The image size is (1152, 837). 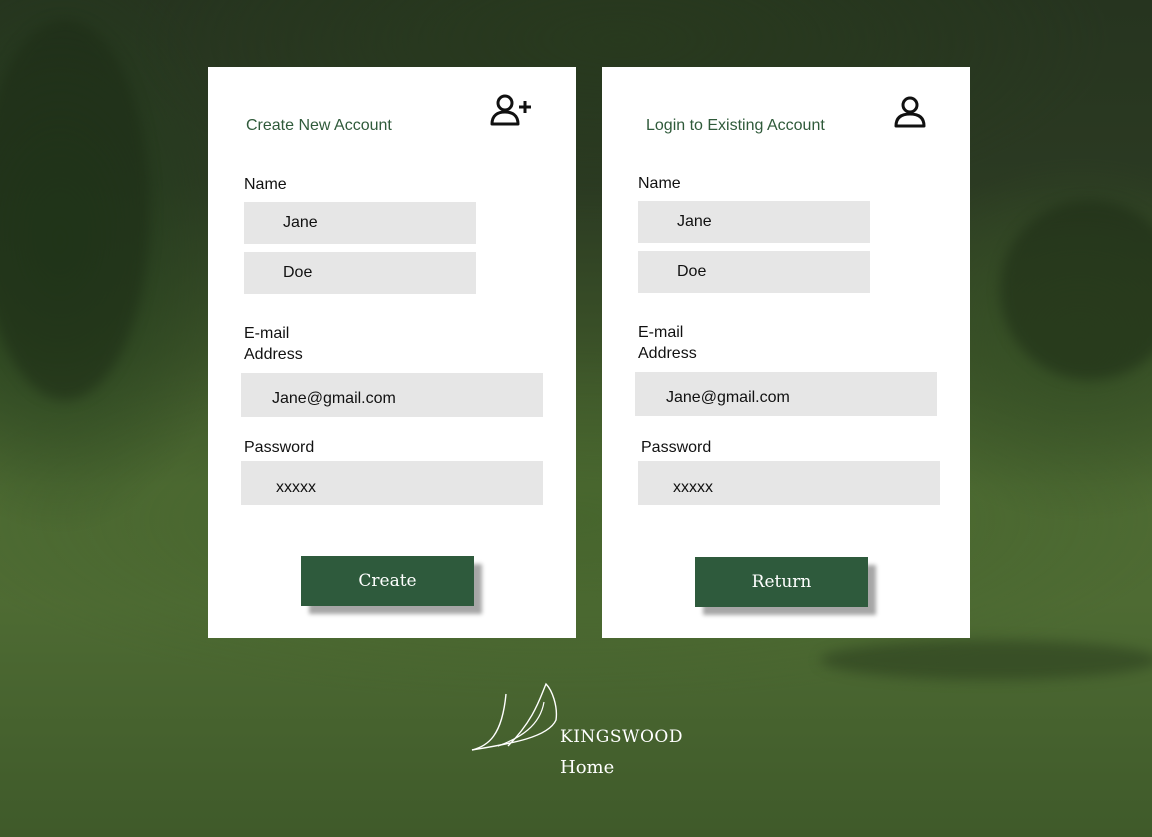 What do you see at coordinates (319, 125) in the screenshot?
I see `create-account-title: Create New Account` at bounding box center [319, 125].